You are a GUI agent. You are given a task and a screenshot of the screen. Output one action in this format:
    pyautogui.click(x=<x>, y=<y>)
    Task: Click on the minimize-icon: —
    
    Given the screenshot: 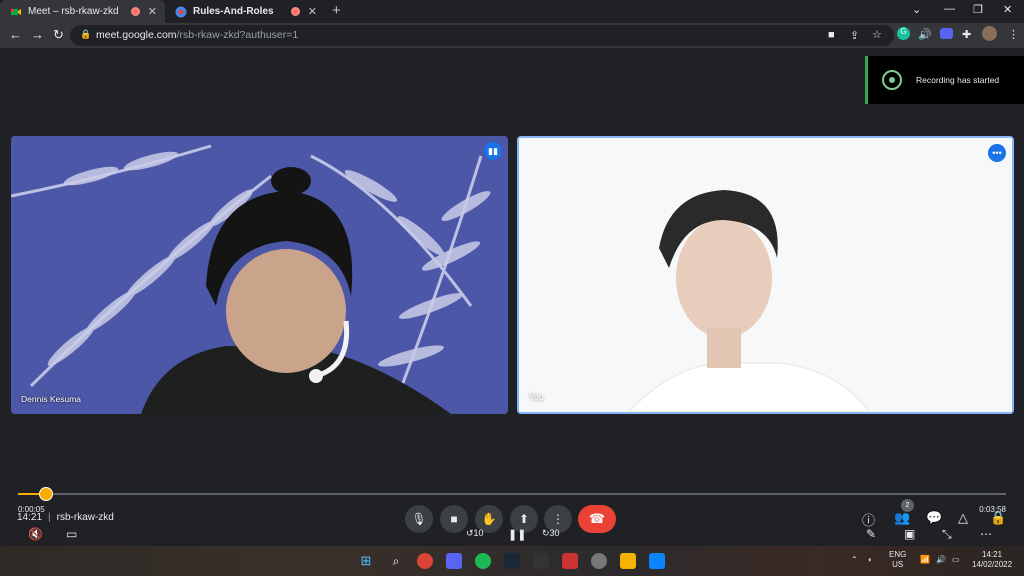 What is the action you would take?
    pyautogui.click(x=949, y=9)
    